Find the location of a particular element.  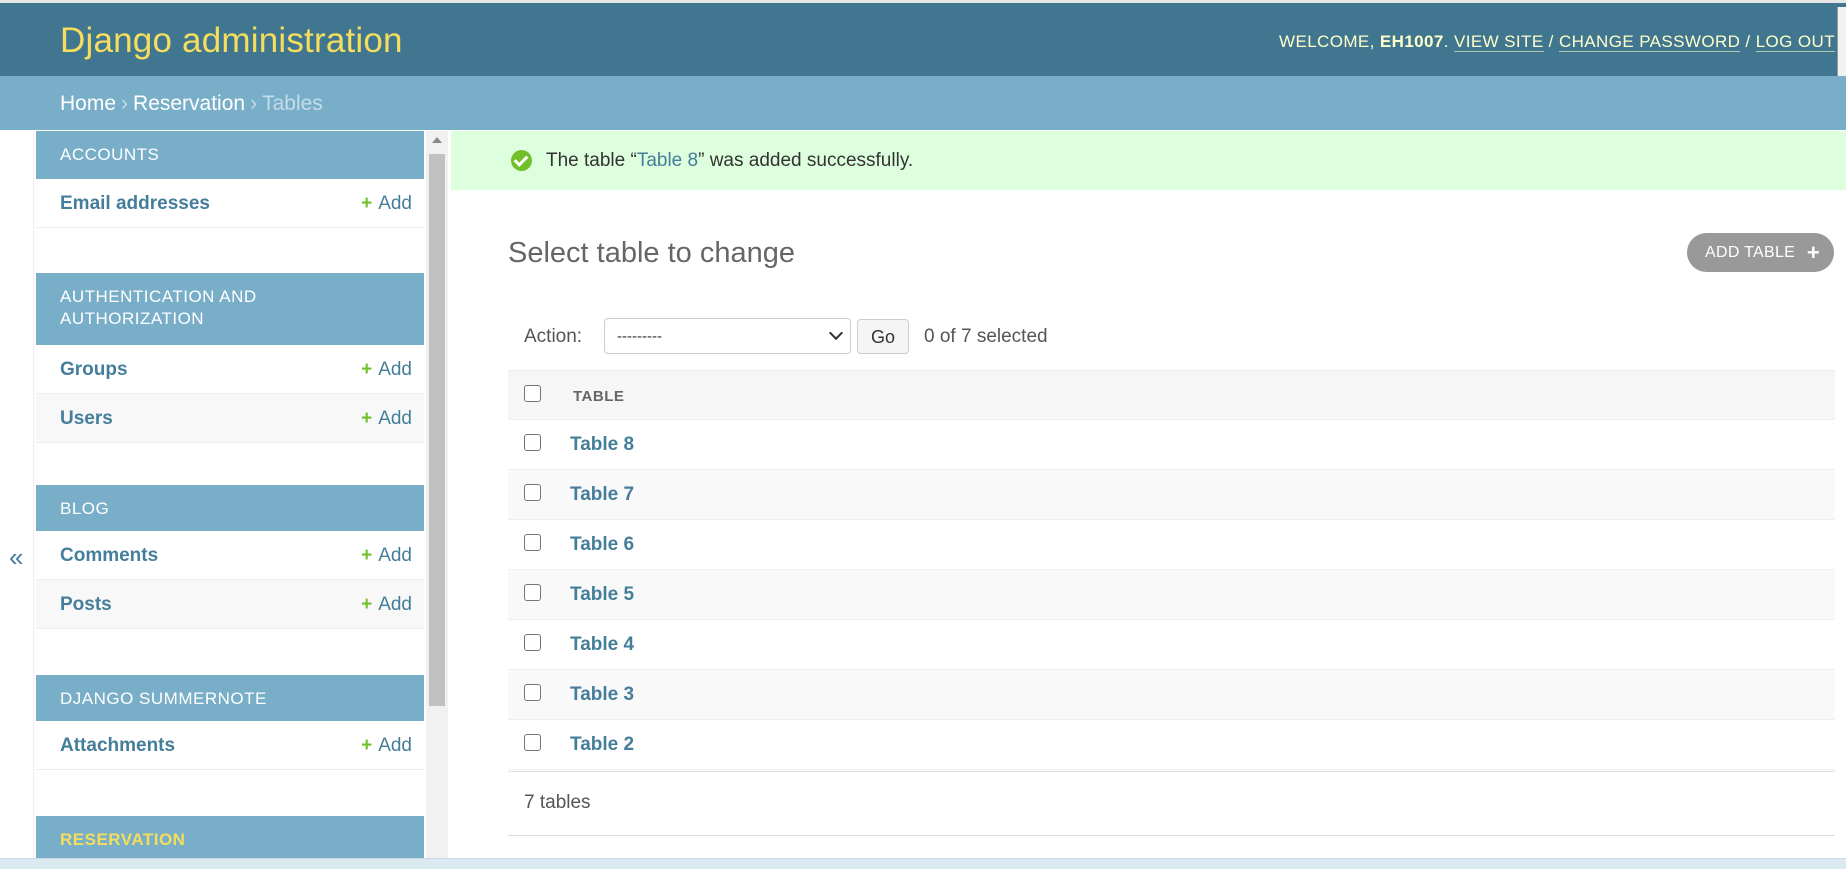

module-caption-accounts: ACCOUNTS is located at coordinates (230, 155).